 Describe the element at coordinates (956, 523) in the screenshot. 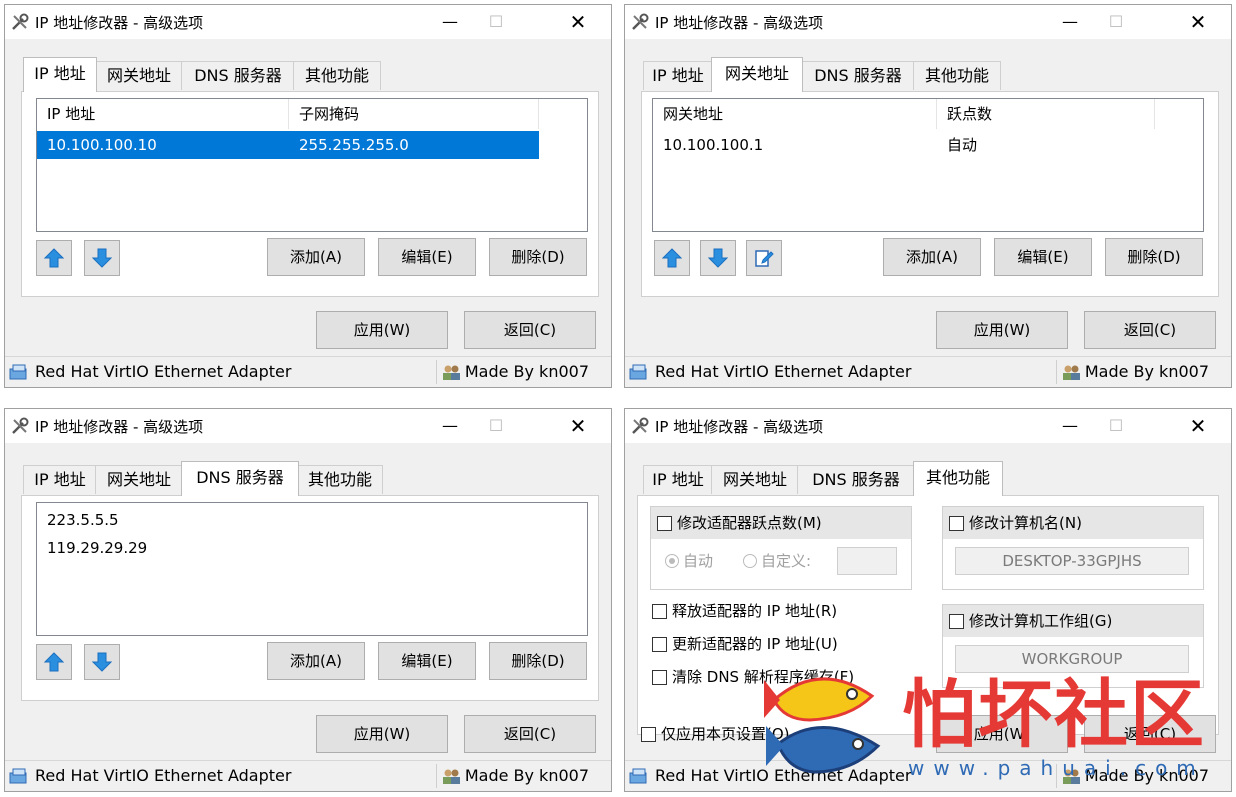

I see `hostname-checkbox` at that location.